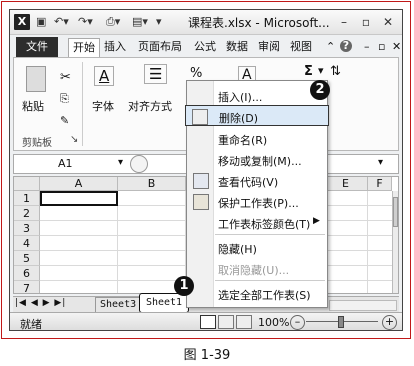  I want to click on group-divider, so click(82, 104).